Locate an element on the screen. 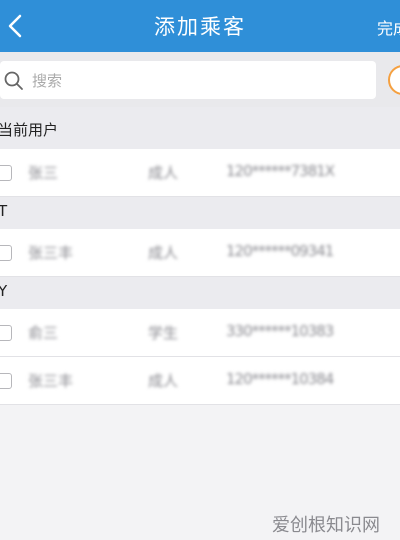 Image resolution: width=400 pixels, height=540 pixels. add-circle-icon is located at coordinates (394, 80).